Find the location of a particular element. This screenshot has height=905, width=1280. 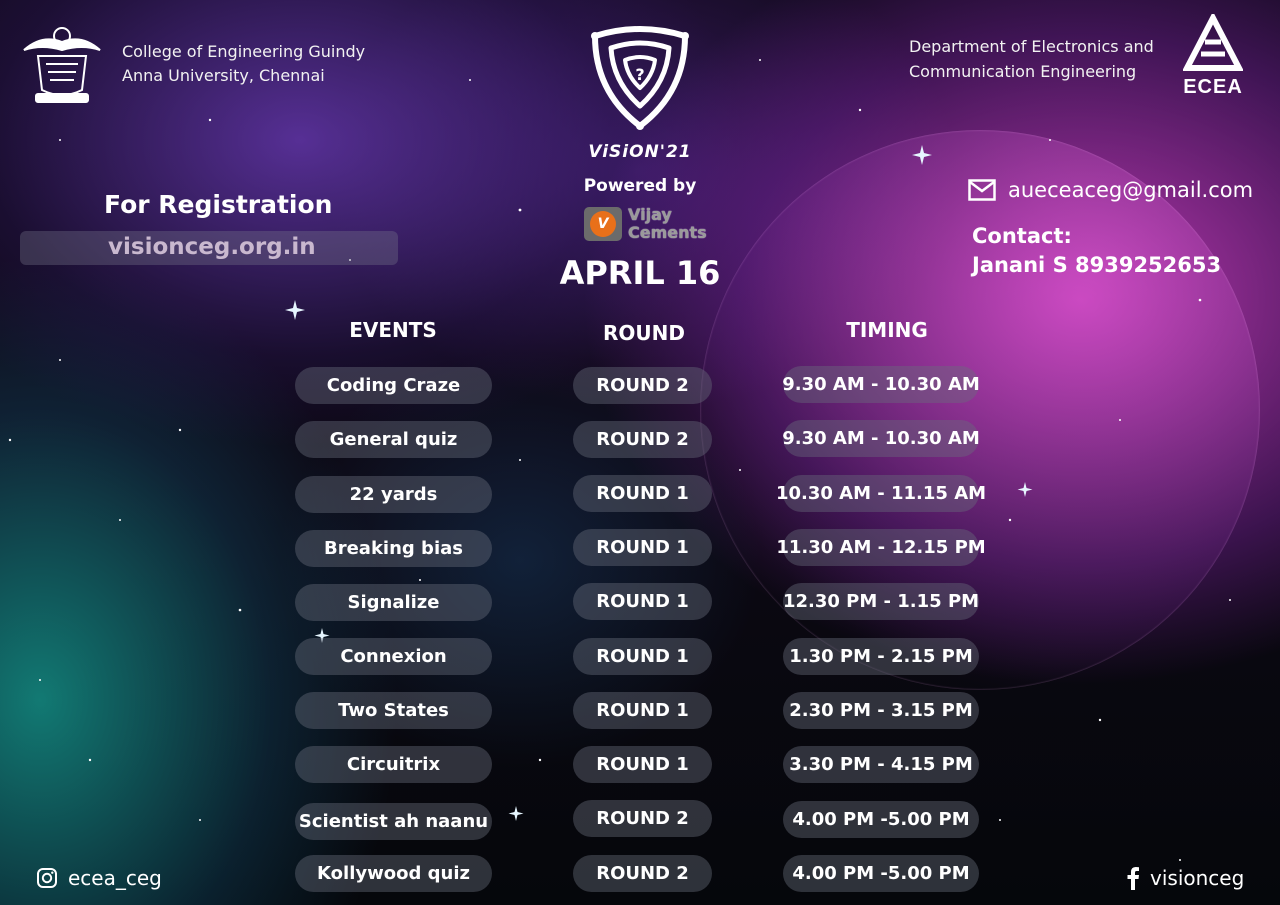

powered-by-label: Powered by is located at coordinates (640, 186).